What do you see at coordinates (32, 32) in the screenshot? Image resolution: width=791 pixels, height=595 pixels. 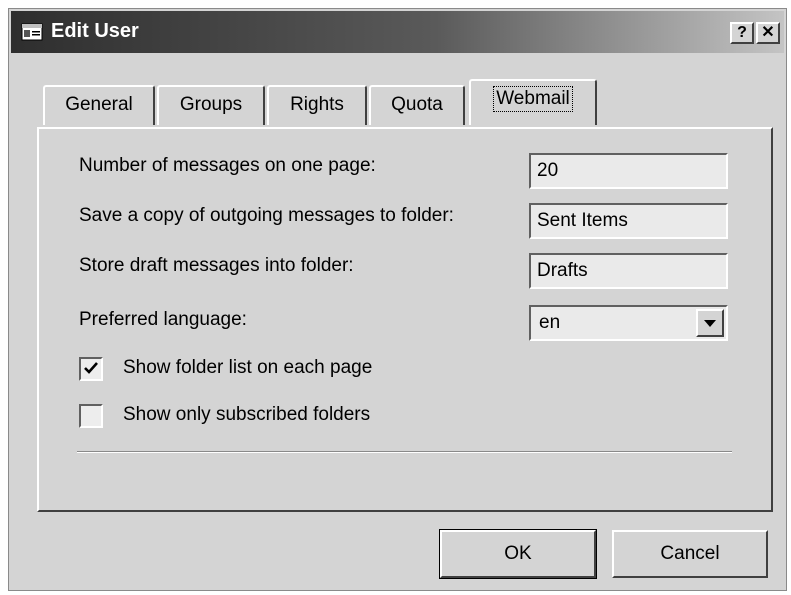 I see `user-card-icon` at bounding box center [32, 32].